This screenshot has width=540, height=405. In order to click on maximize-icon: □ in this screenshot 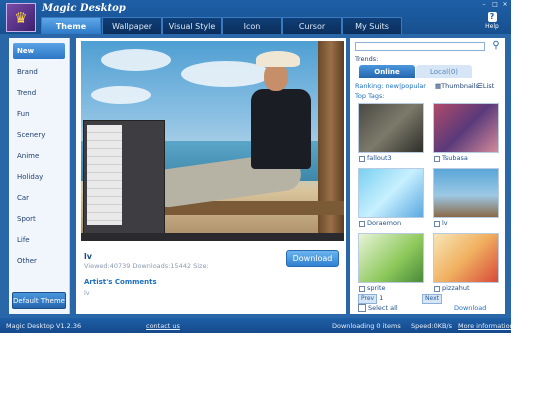, I will do `click(495, 5)`.